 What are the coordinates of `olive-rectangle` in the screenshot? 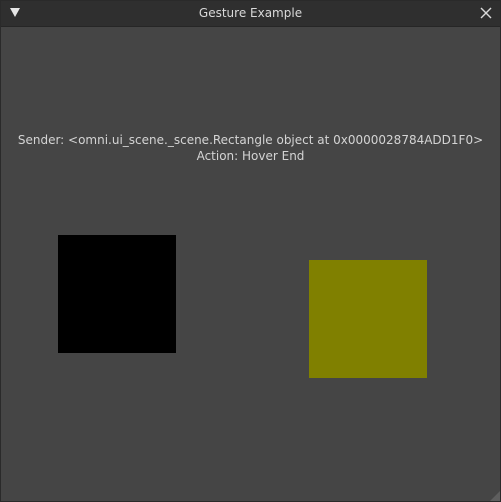 It's located at (368, 319).